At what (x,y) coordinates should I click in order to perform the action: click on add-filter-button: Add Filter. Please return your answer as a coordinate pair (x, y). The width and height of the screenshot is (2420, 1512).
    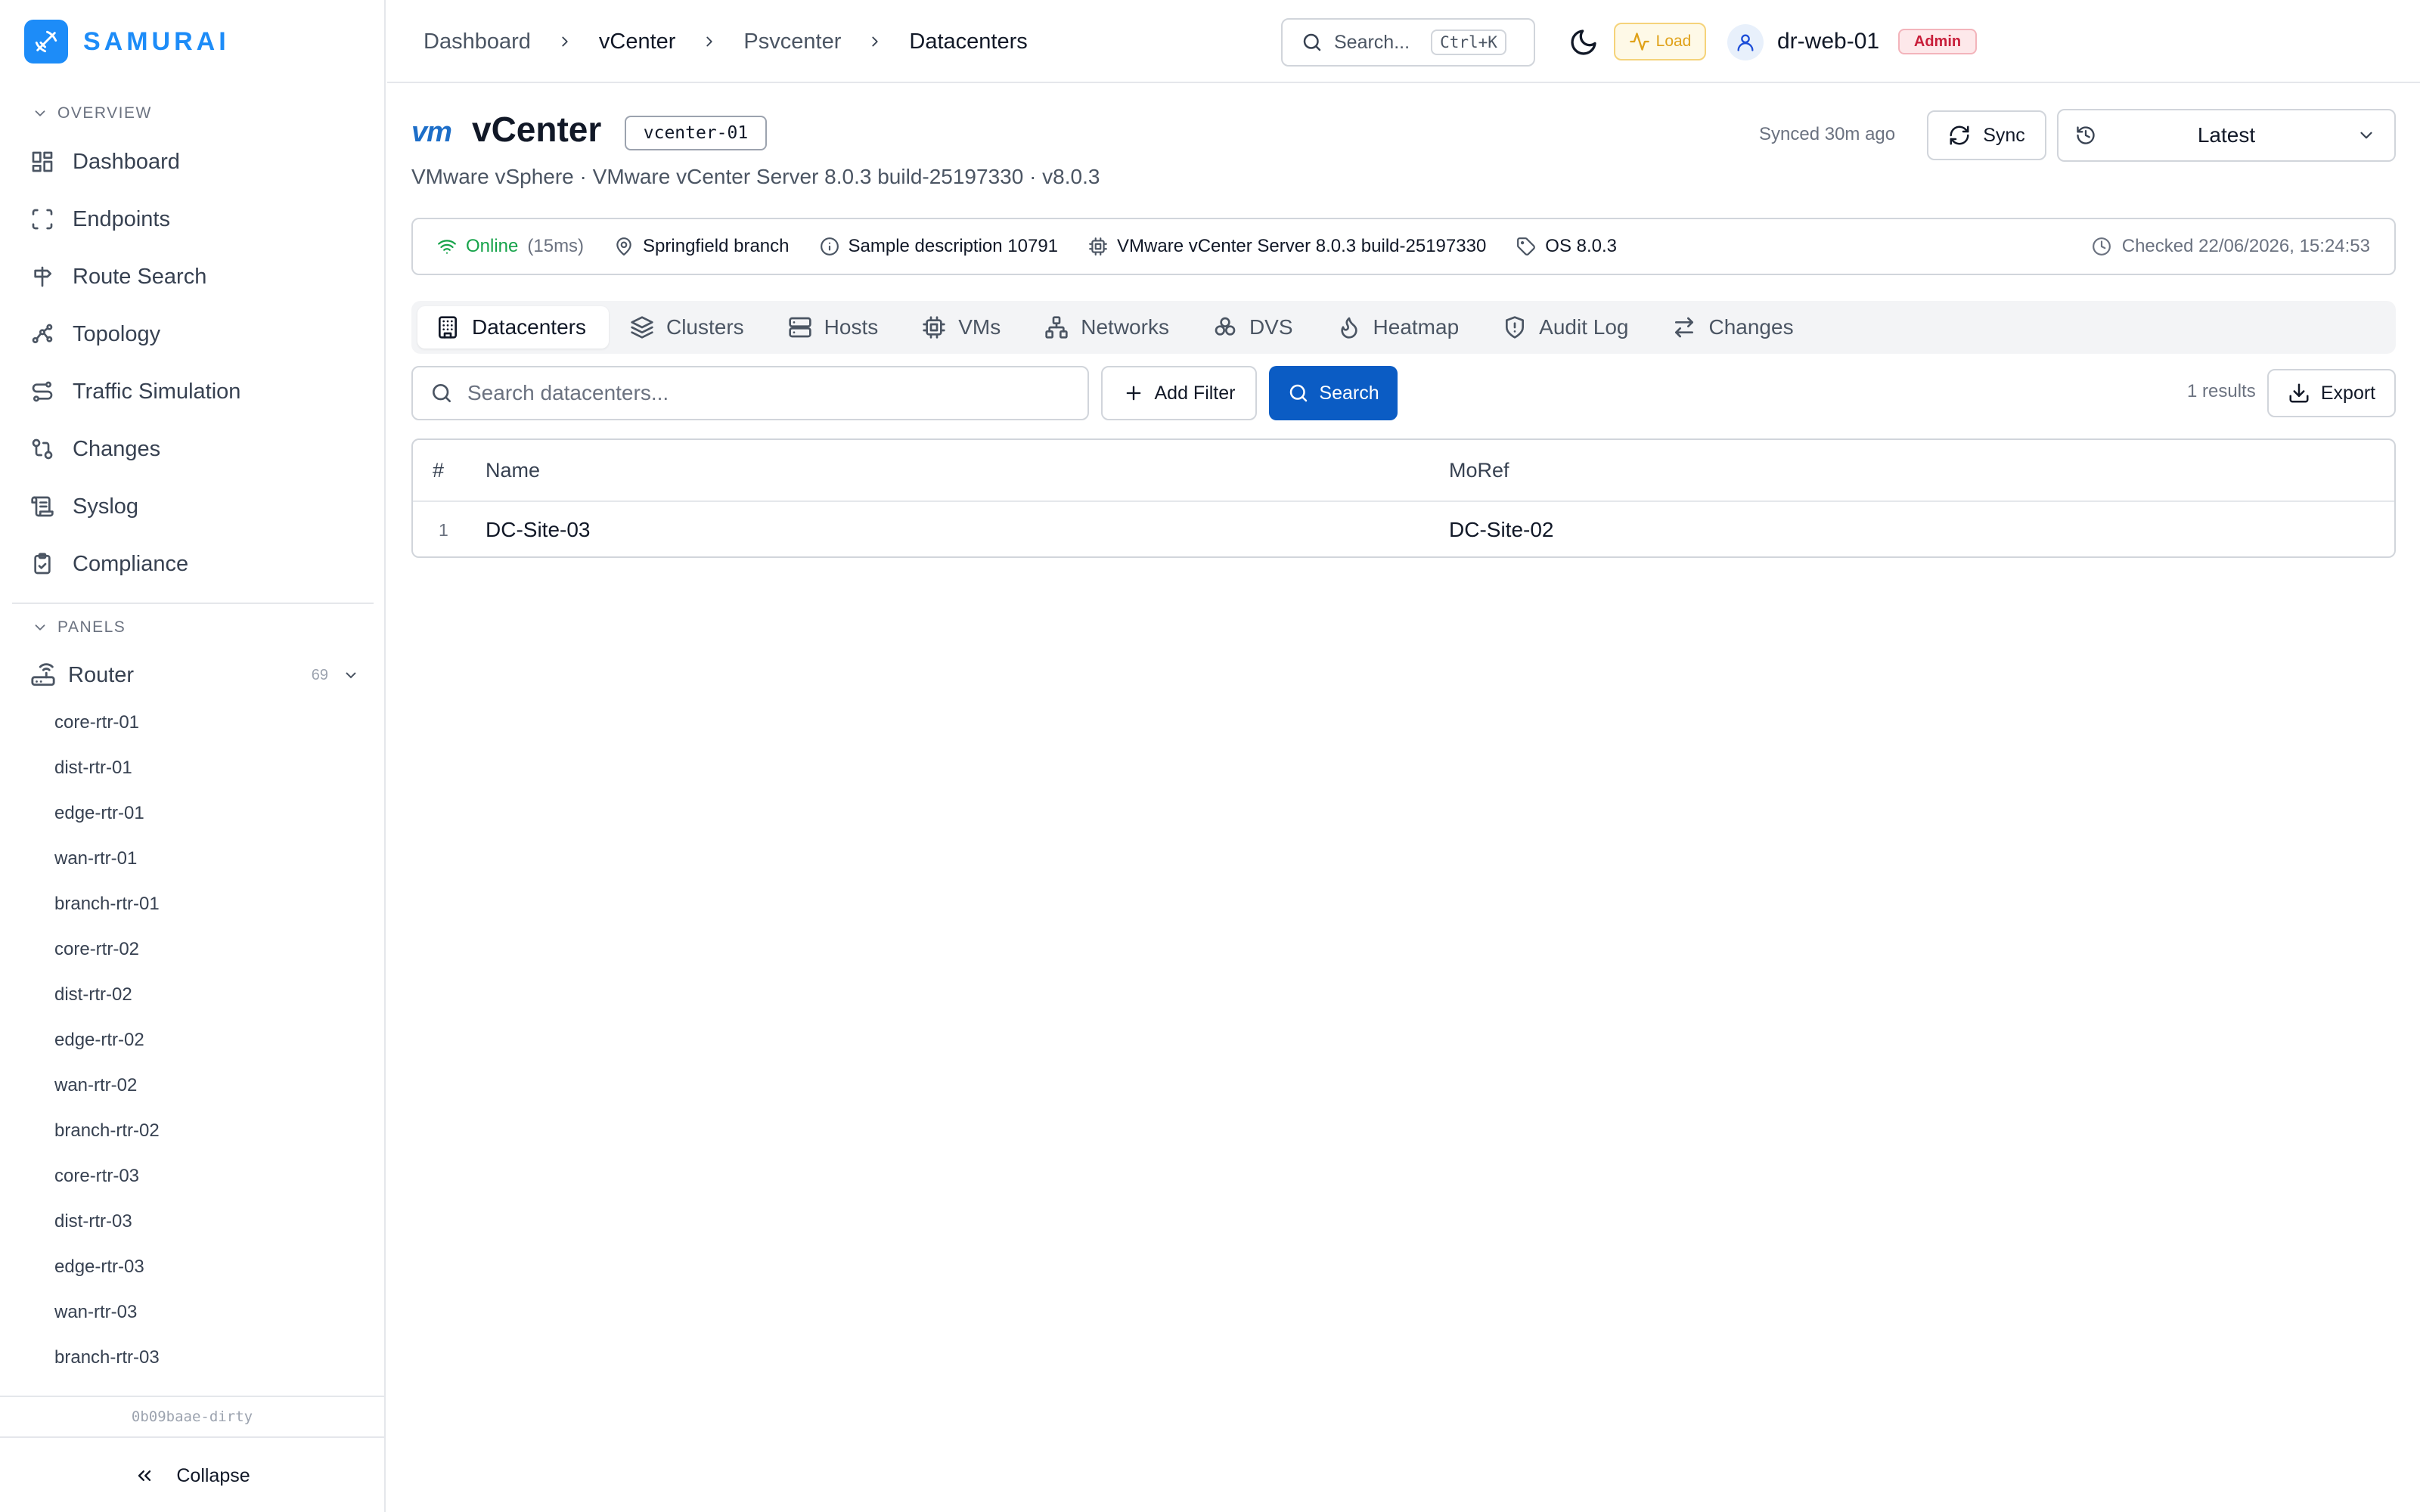
    Looking at the image, I should click on (1179, 393).